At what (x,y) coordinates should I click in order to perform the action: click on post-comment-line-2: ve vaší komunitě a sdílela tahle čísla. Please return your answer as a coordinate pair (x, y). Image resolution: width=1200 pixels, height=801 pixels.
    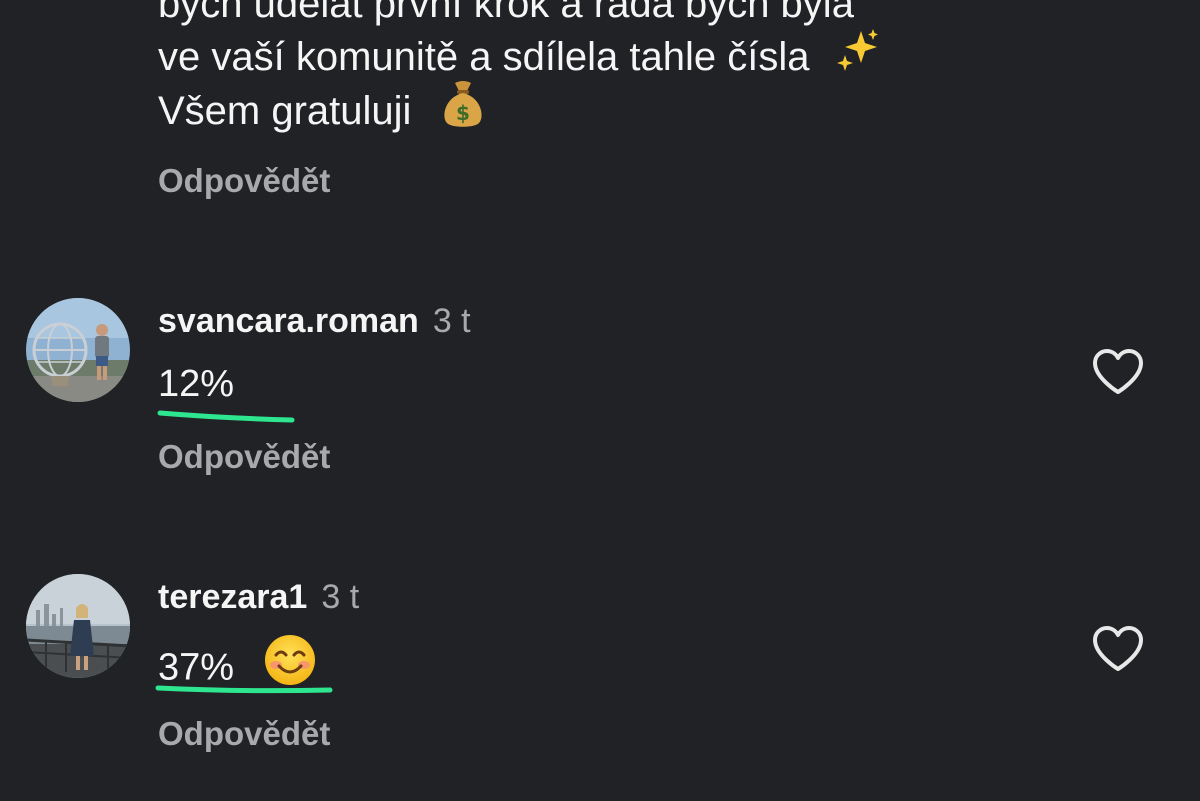
    Looking at the image, I should click on (519, 58).